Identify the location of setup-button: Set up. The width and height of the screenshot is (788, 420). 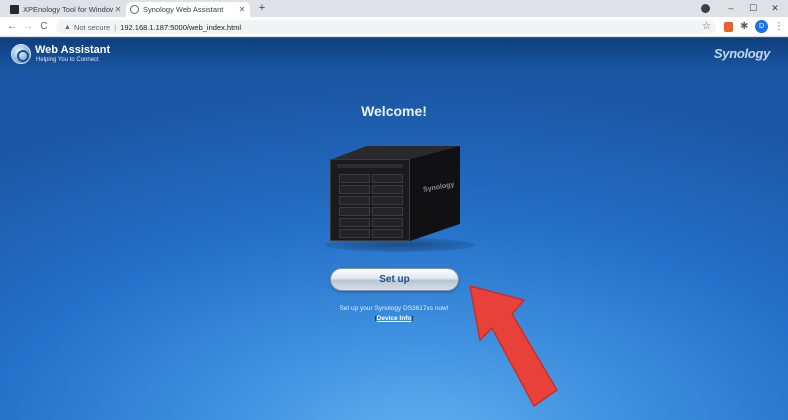
(394, 279).